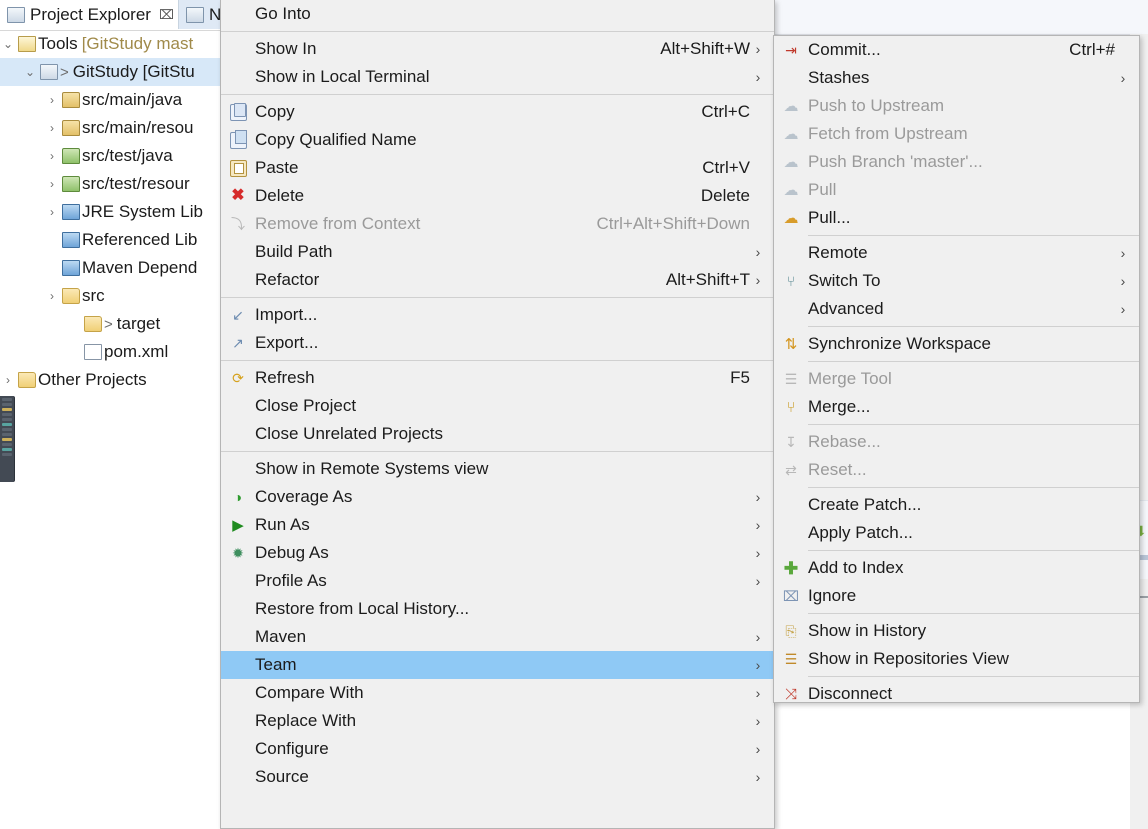 The height and width of the screenshot is (829, 1148). Describe the element at coordinates (876, 105) in the screenshot. I see `menu-item-label: Push to Upstream` at that location.